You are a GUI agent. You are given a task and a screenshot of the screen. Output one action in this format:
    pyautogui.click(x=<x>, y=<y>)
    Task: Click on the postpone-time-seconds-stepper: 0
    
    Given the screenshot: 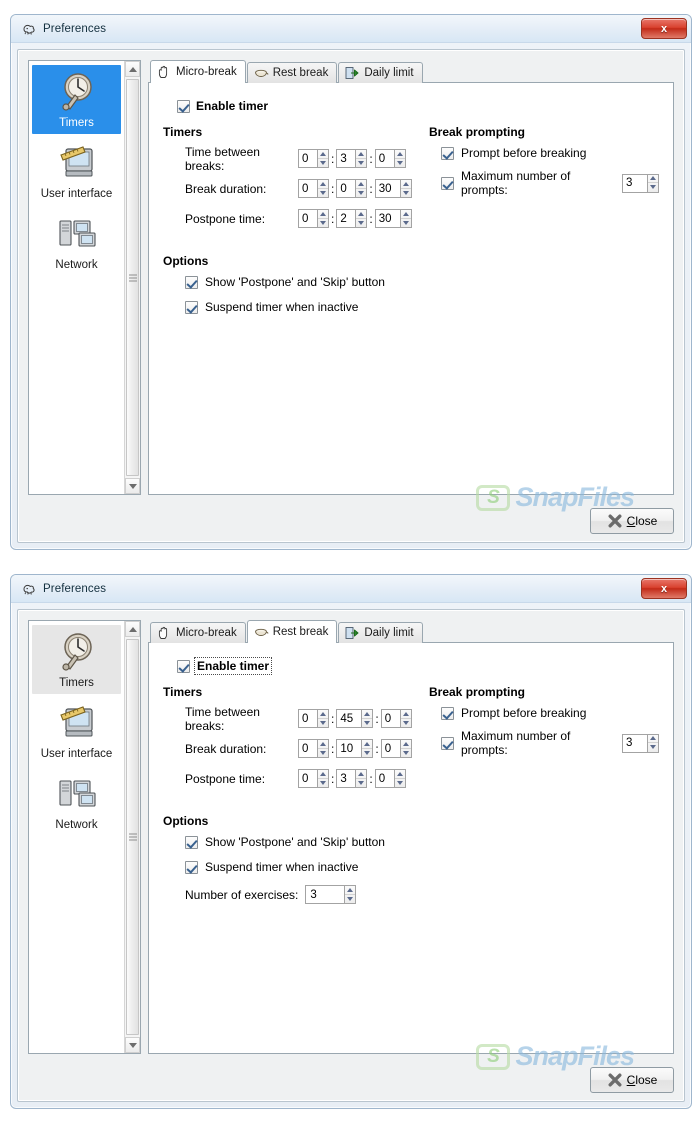 What is the action you would take?
    pyautogui.click(x=390, y=778)
    